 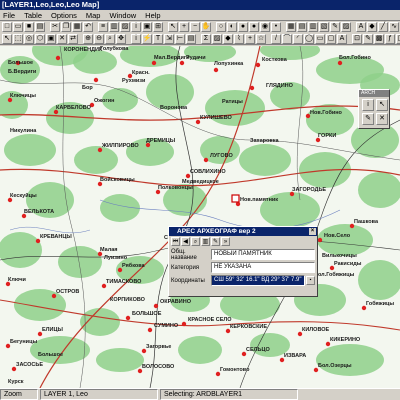 What do you see at coordinates (154, 15) in the screenshot?
I see `menu-help: Help` at bounding box center [154, 15].